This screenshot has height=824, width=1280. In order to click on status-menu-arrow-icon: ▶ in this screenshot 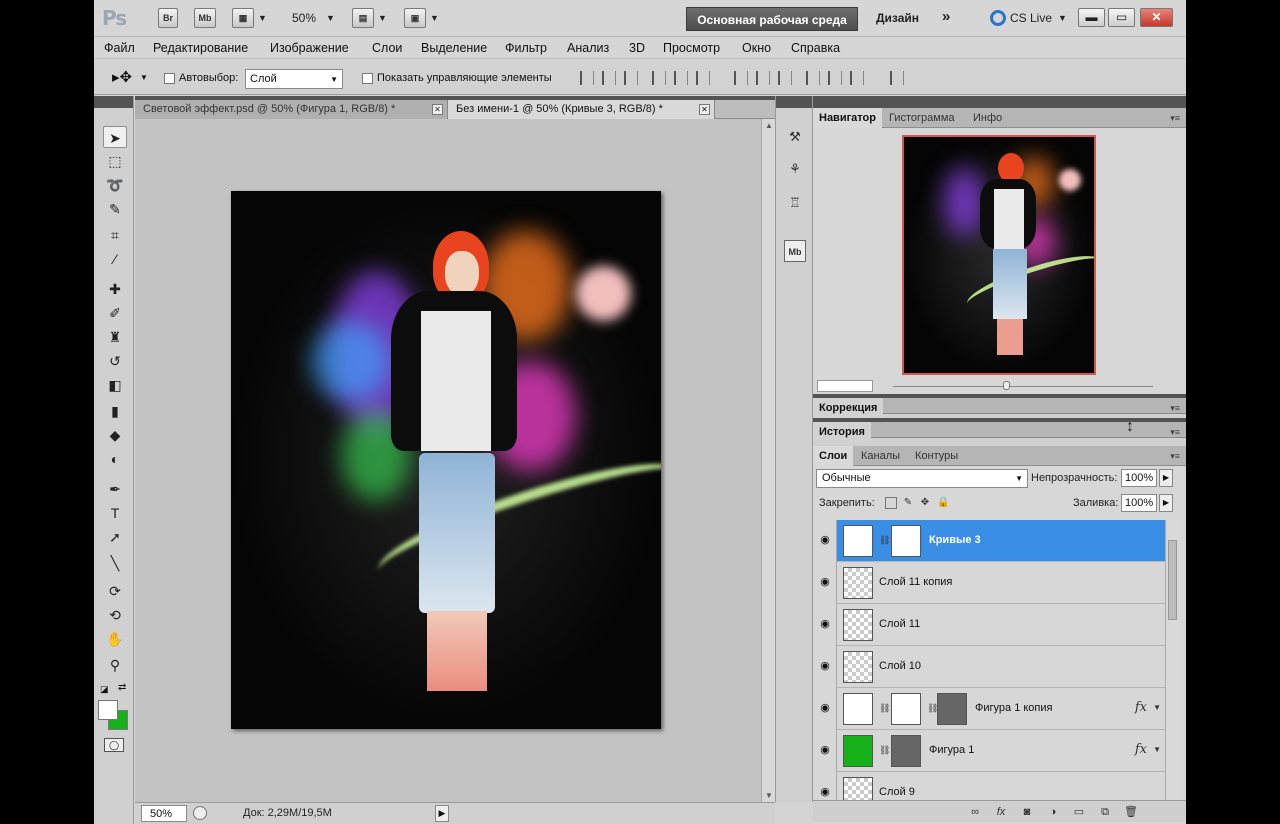, I will do `click(442, 813)`.